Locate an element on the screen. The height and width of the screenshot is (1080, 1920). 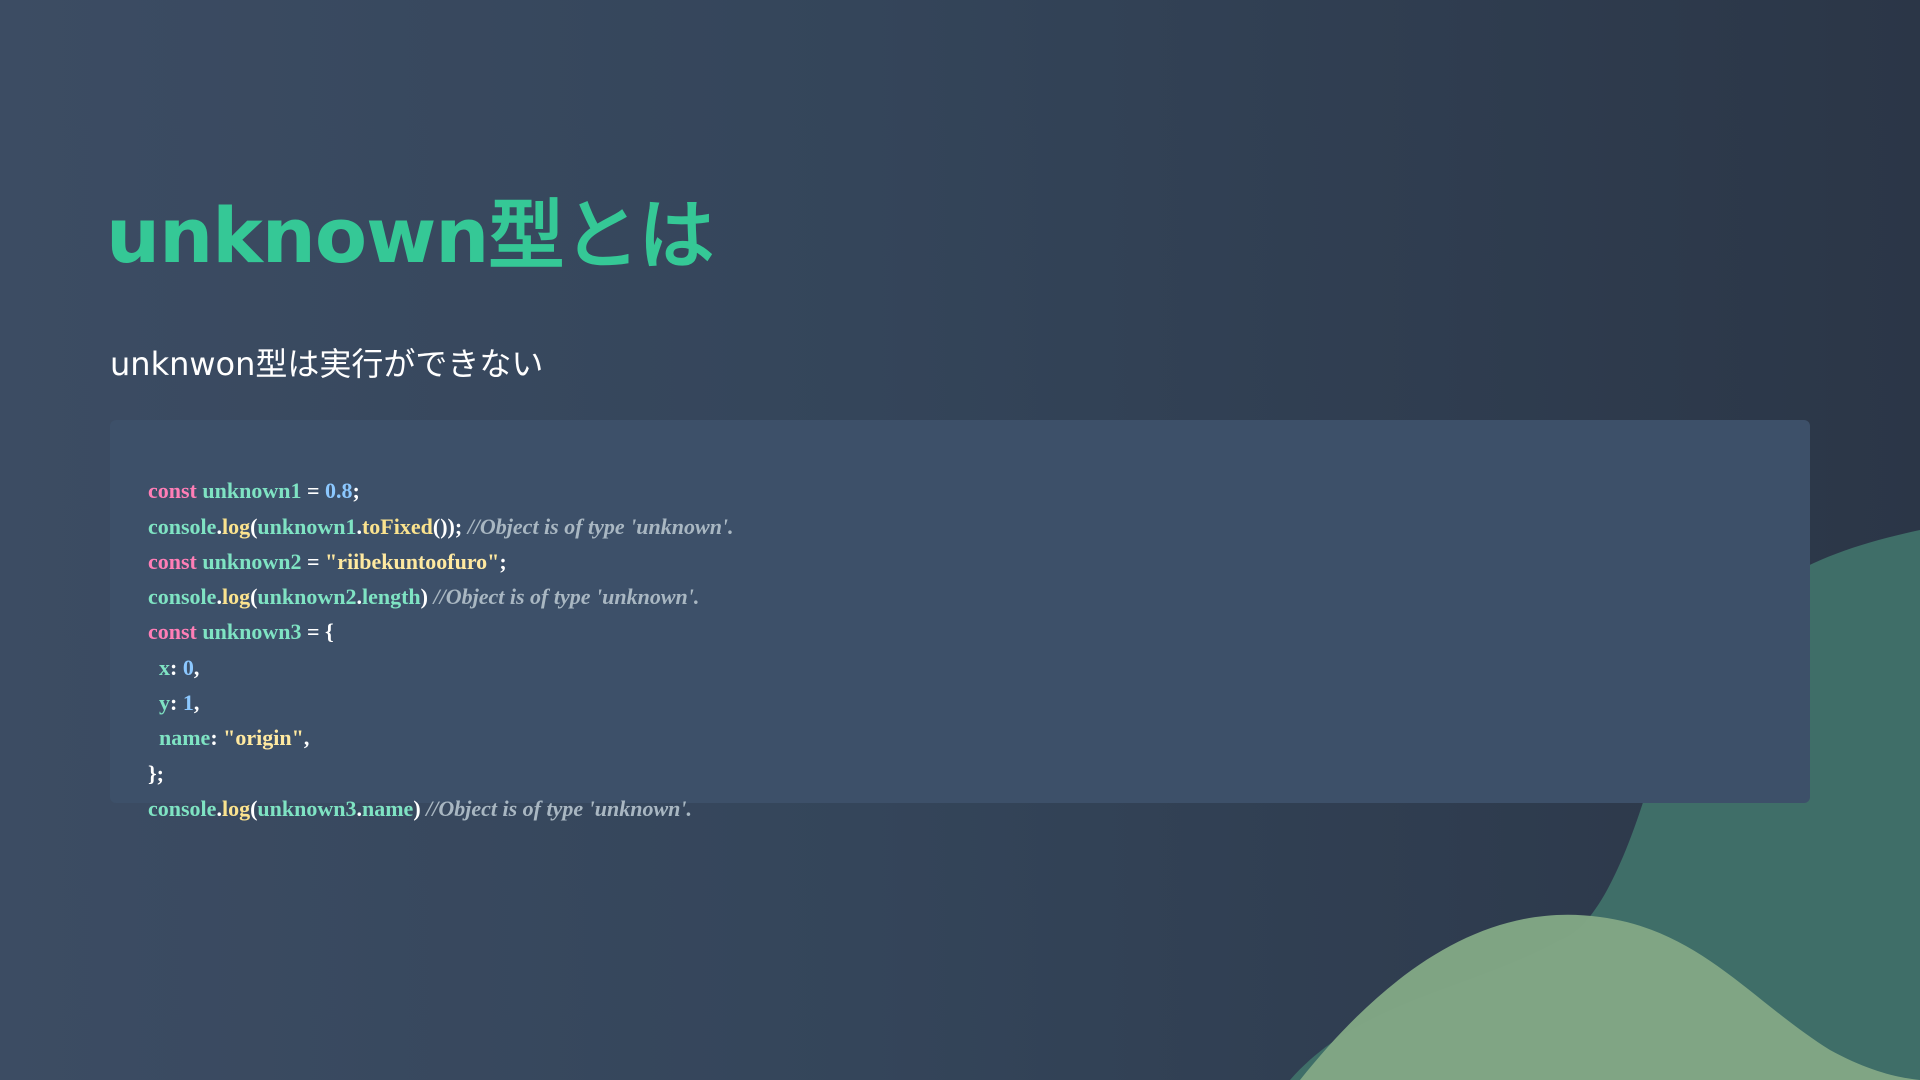
code-function: toFixed is located at coordinates (397, 526).